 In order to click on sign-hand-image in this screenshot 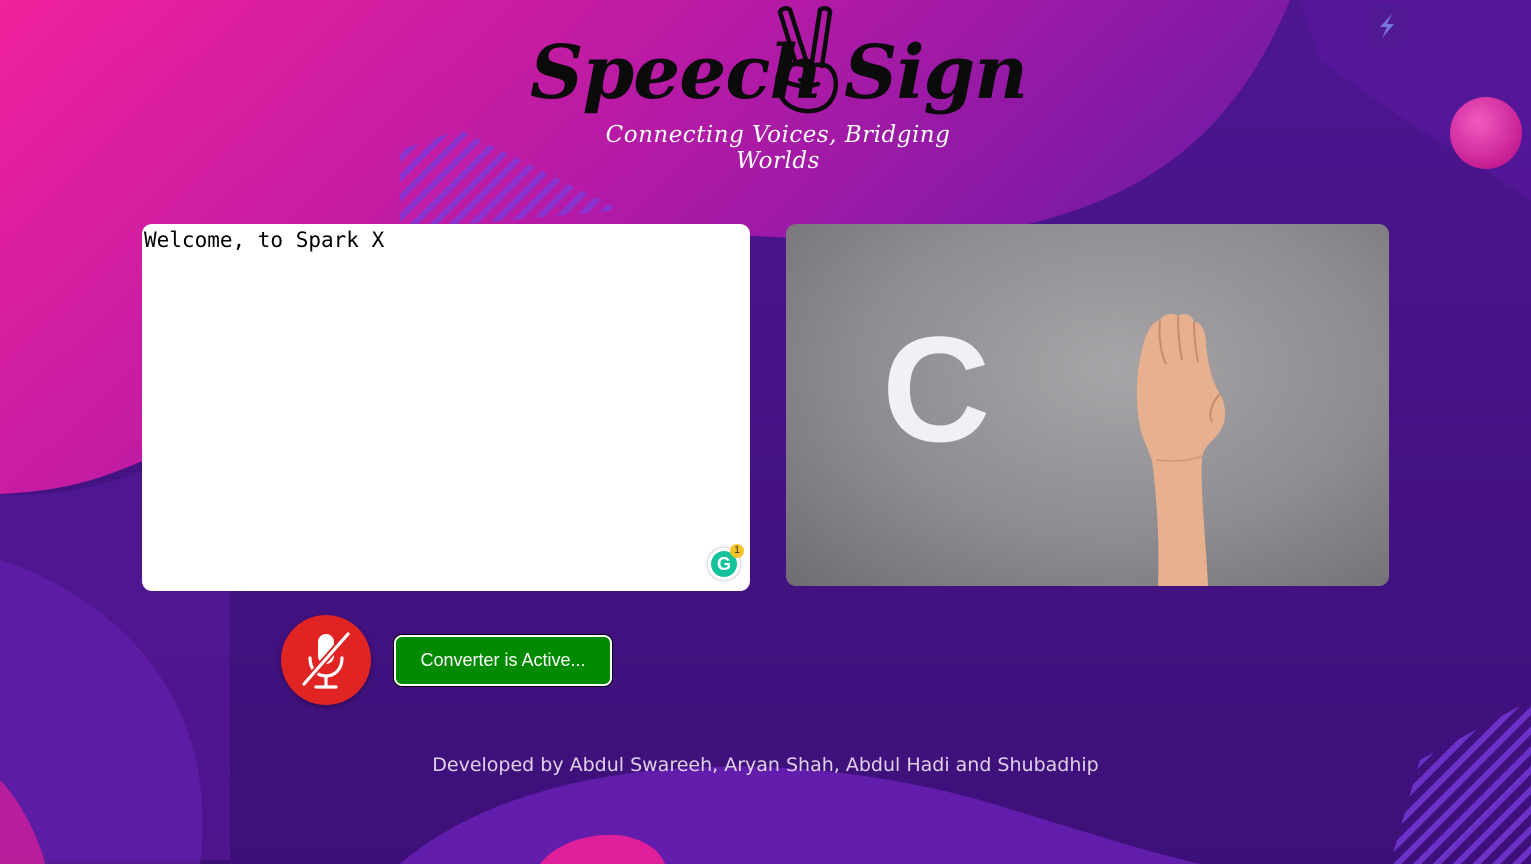, I will do `click(1181, 449)`.